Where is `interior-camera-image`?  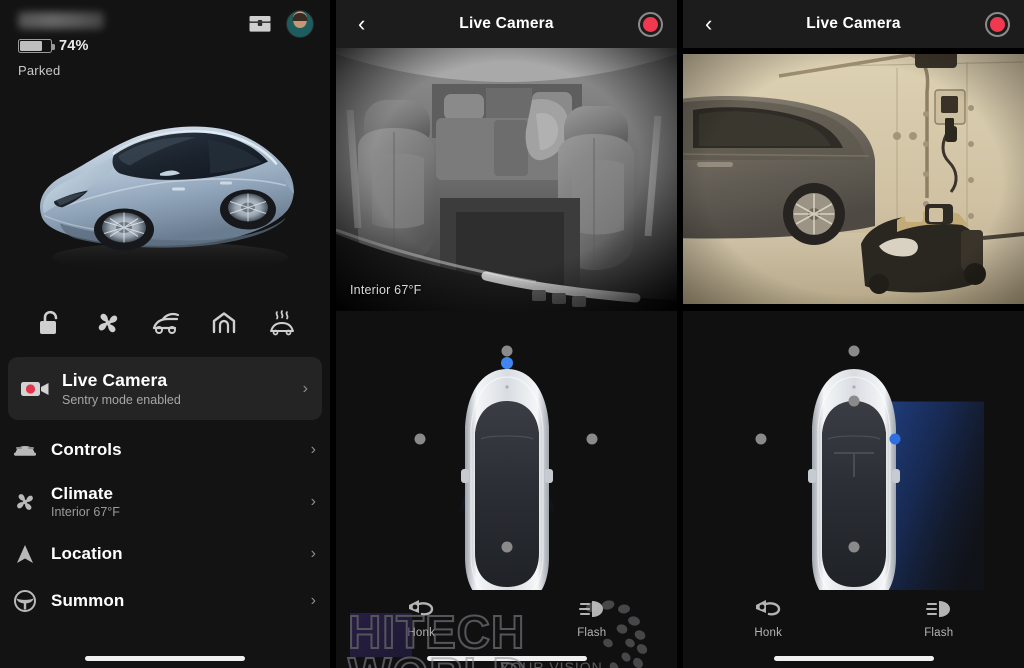 interior-camera-image is located at coordinates (506, 179).